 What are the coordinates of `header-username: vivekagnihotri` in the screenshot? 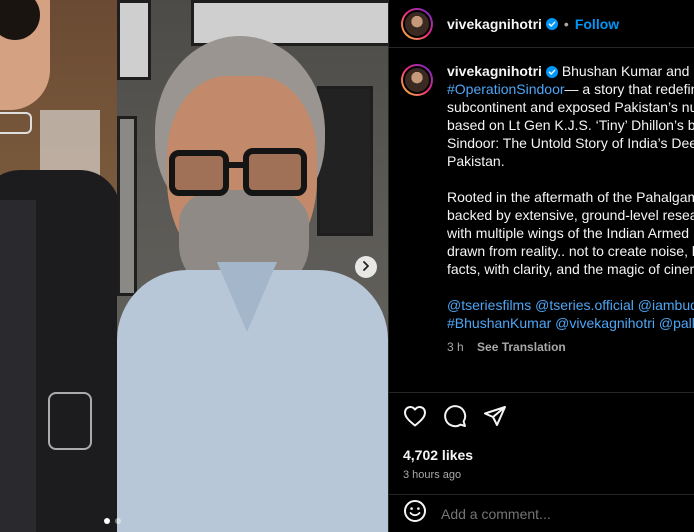 It's located at (494, 24).